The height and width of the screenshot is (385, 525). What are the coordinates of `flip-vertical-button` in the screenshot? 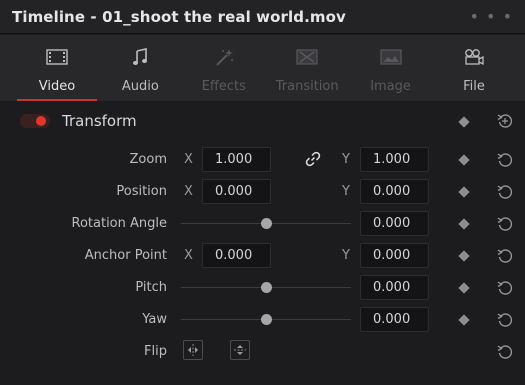 It's located at (240, 350).